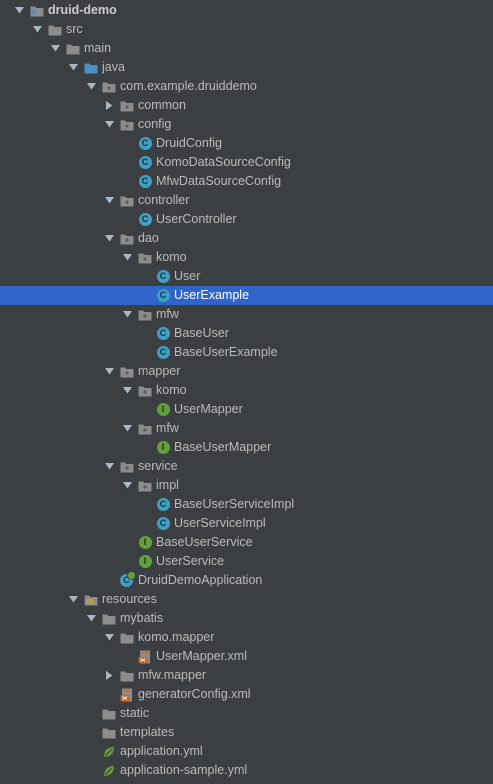 The width and height of the screenshot is (493, 784). I want to click on tree-item-druiddemoapplication: C DruidDemoApplication, so click(246, 580).